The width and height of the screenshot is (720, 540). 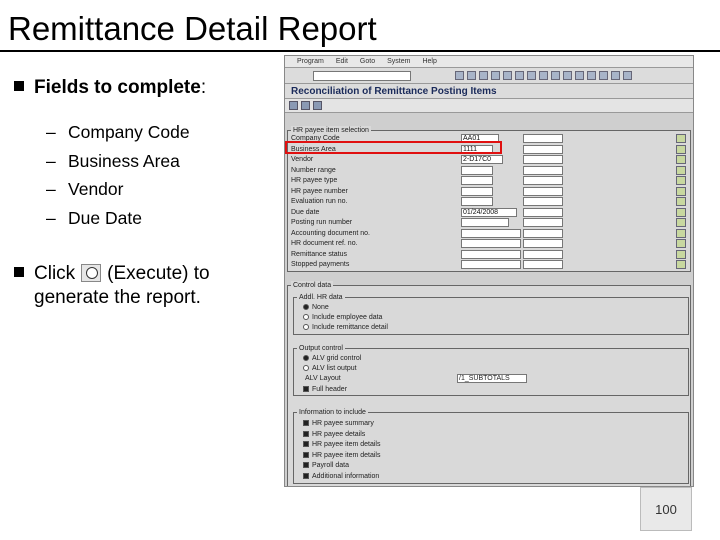 I want to click on full-header-option: Full header, so click(x=325, y=389).